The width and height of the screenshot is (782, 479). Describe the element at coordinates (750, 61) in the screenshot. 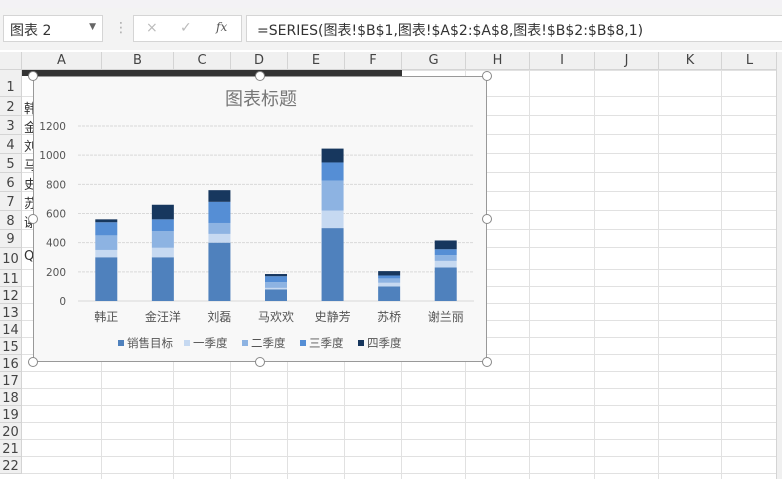

I see `column-header-L: L` at that location.